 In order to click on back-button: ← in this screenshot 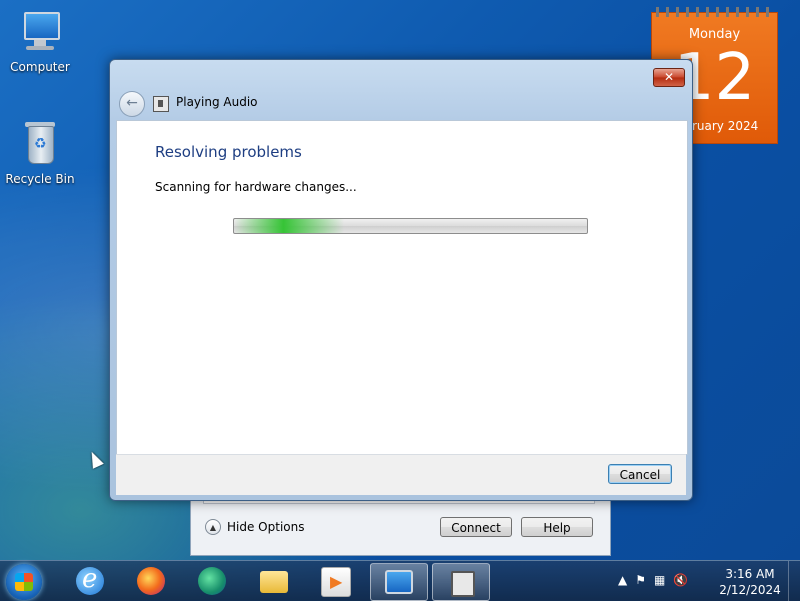, I will do `click(132, 104)`.